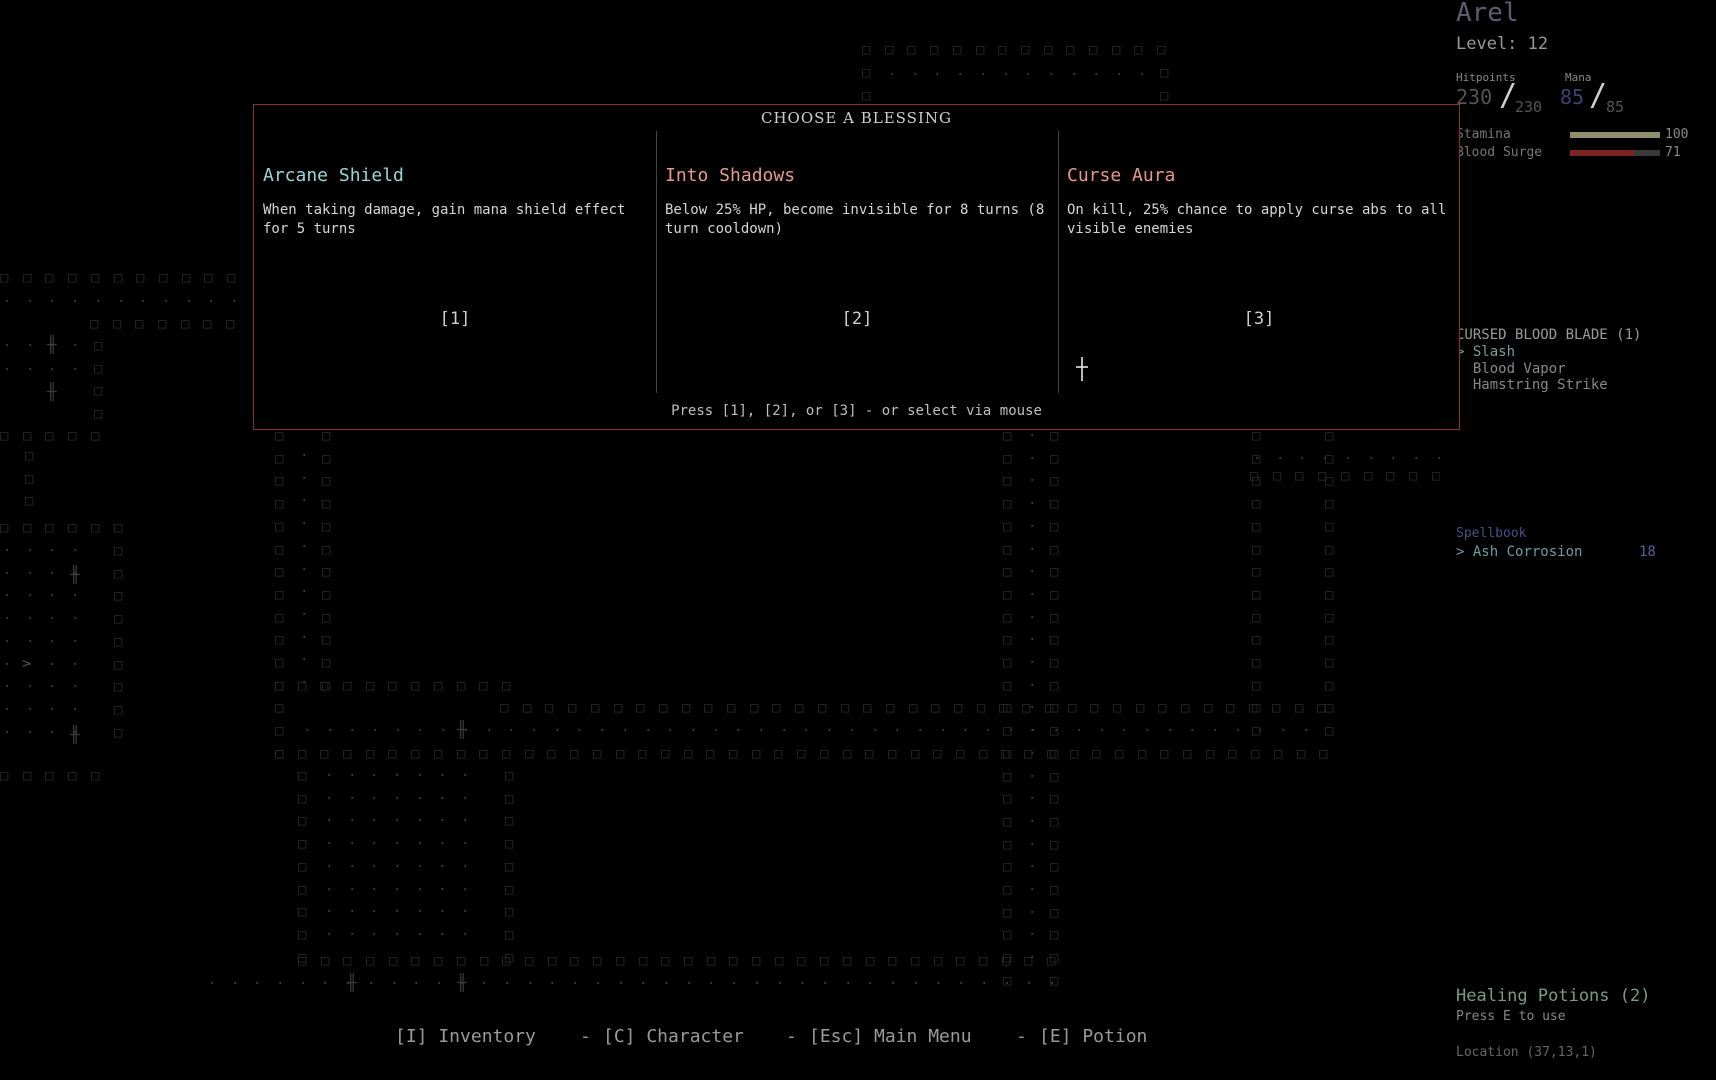  Describe the element at coordinates (890, 1036) in the screenshot. I see `main-menu-shortcut: [Esc] Main Menu` at that location.